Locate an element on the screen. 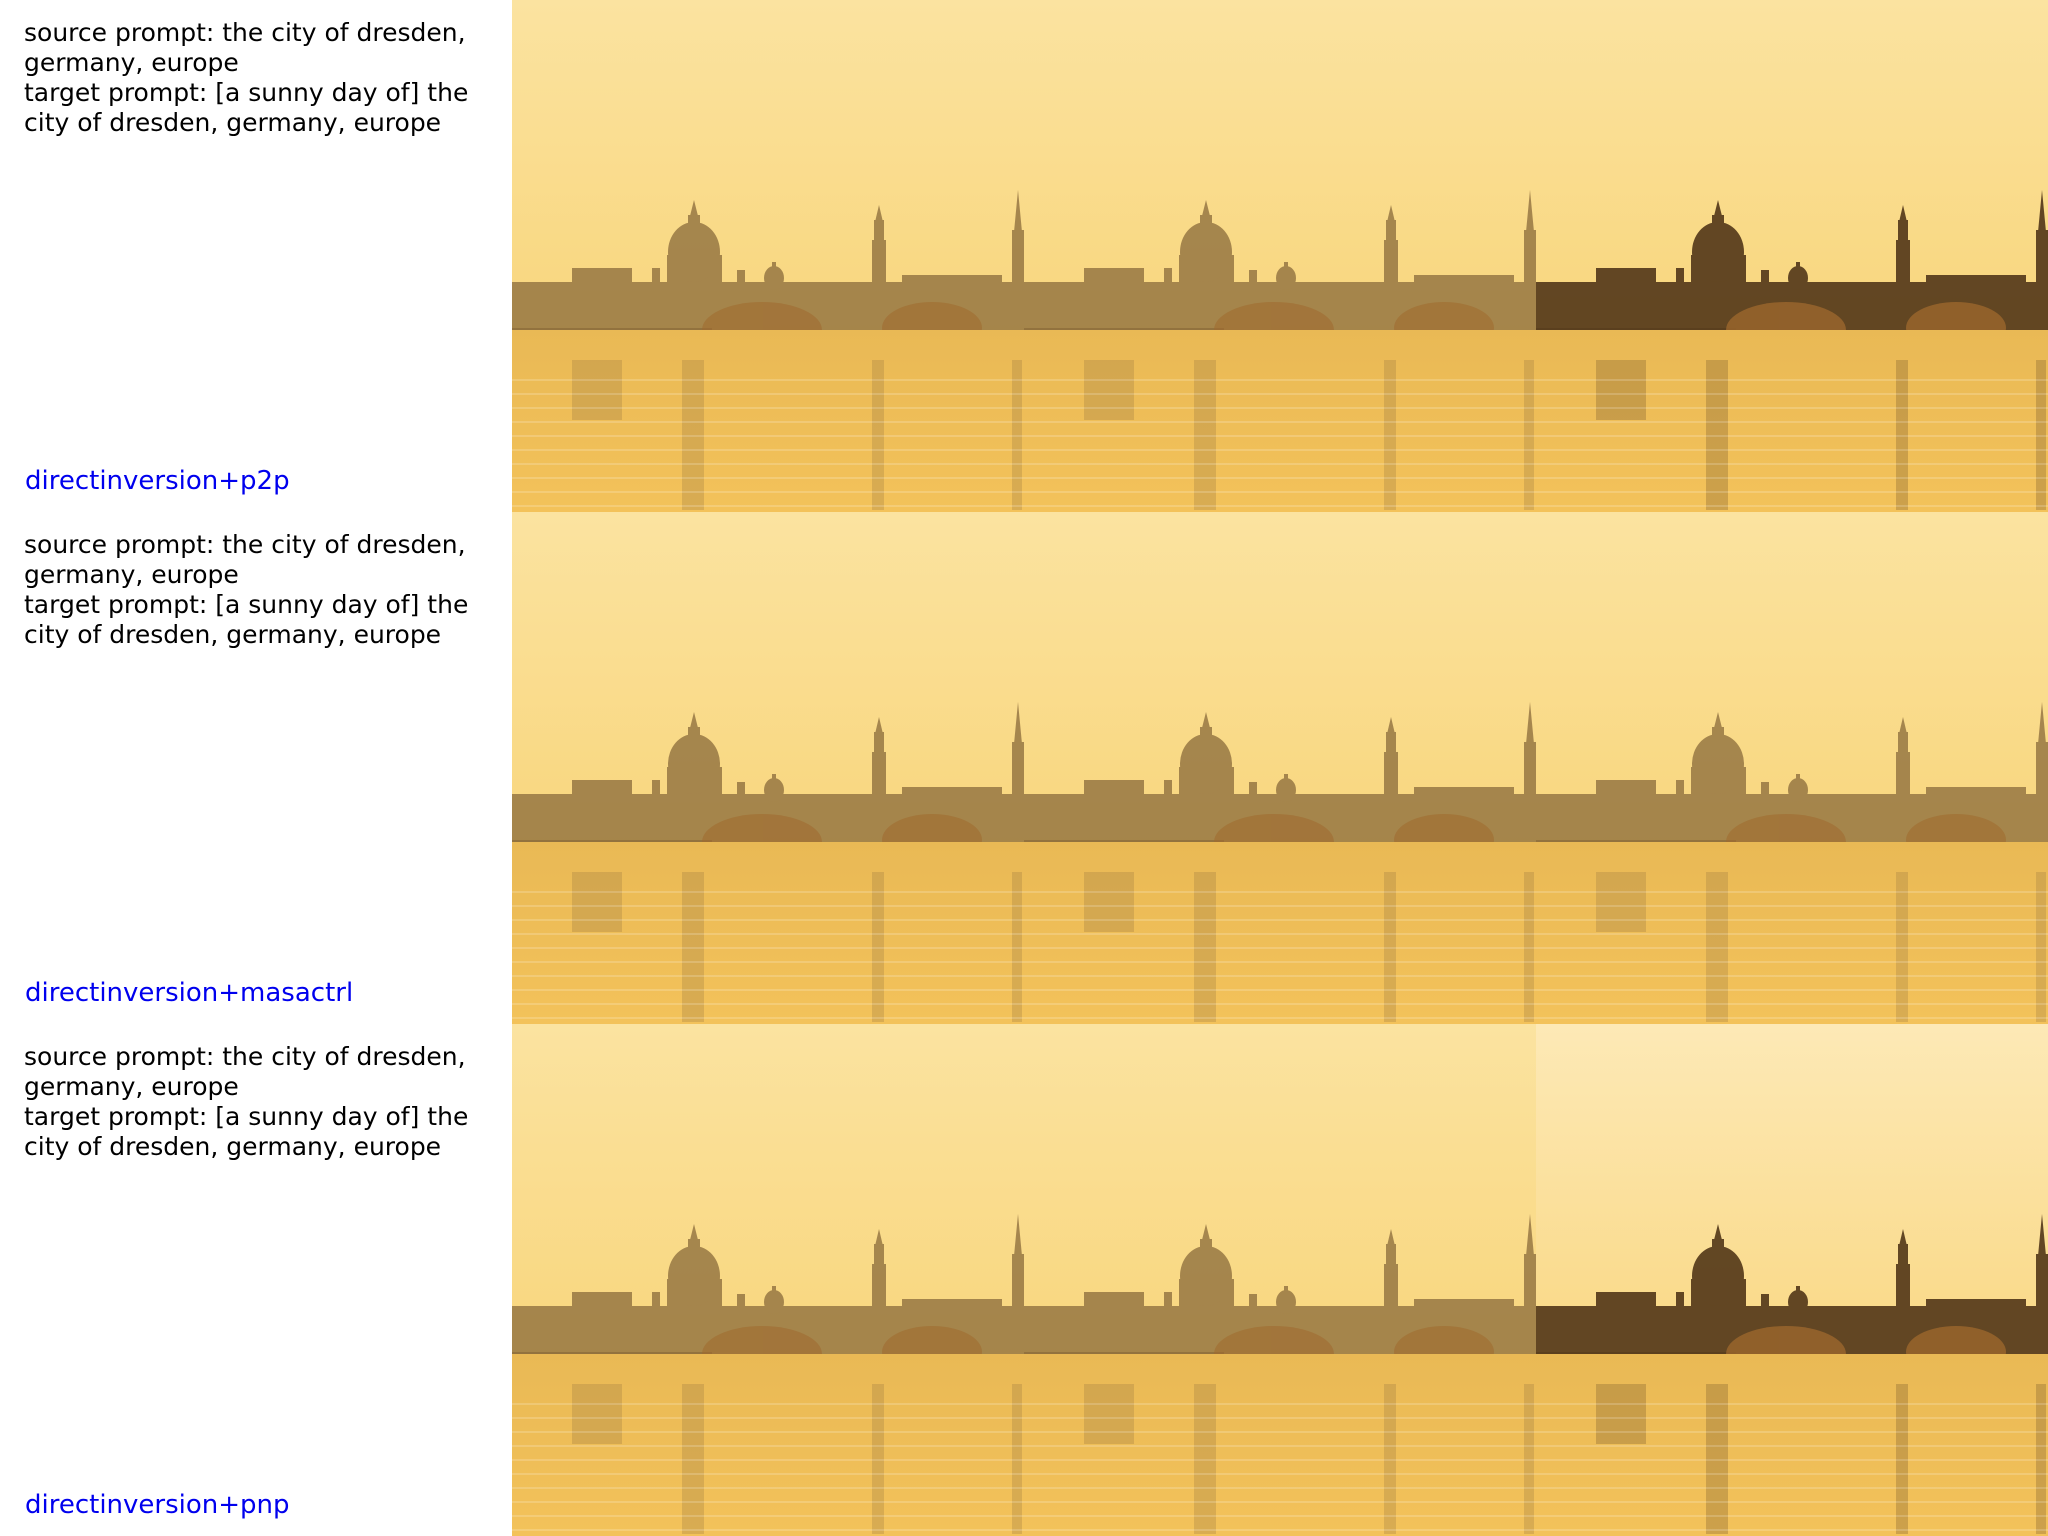  method-label: directinversion+masactrl is located at coordinates (189, 993).